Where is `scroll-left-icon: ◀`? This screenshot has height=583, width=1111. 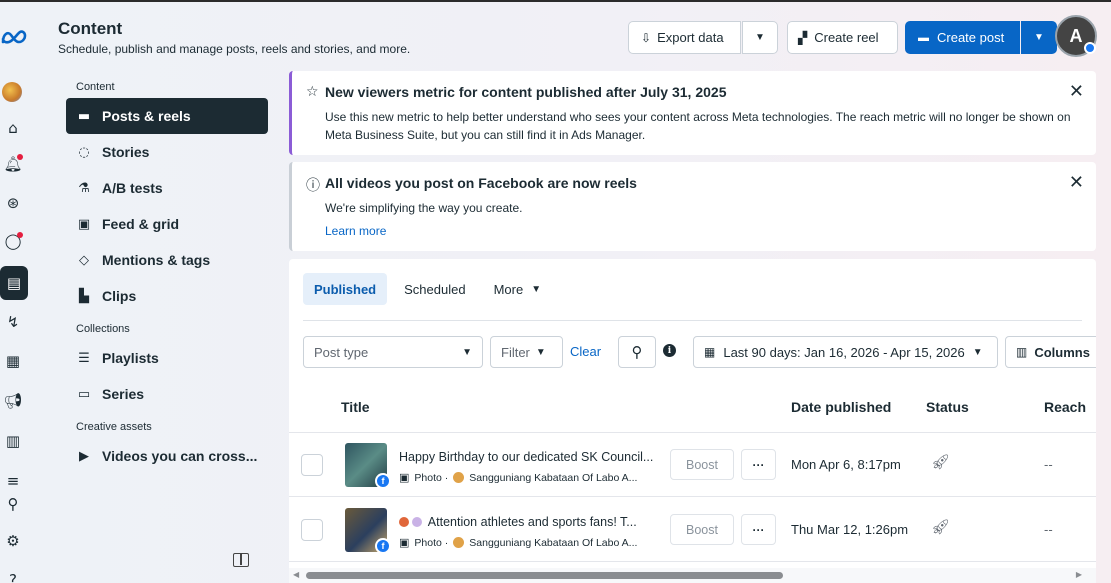
scroll-left-icon: ◀ is located at coordinates (296, 574).